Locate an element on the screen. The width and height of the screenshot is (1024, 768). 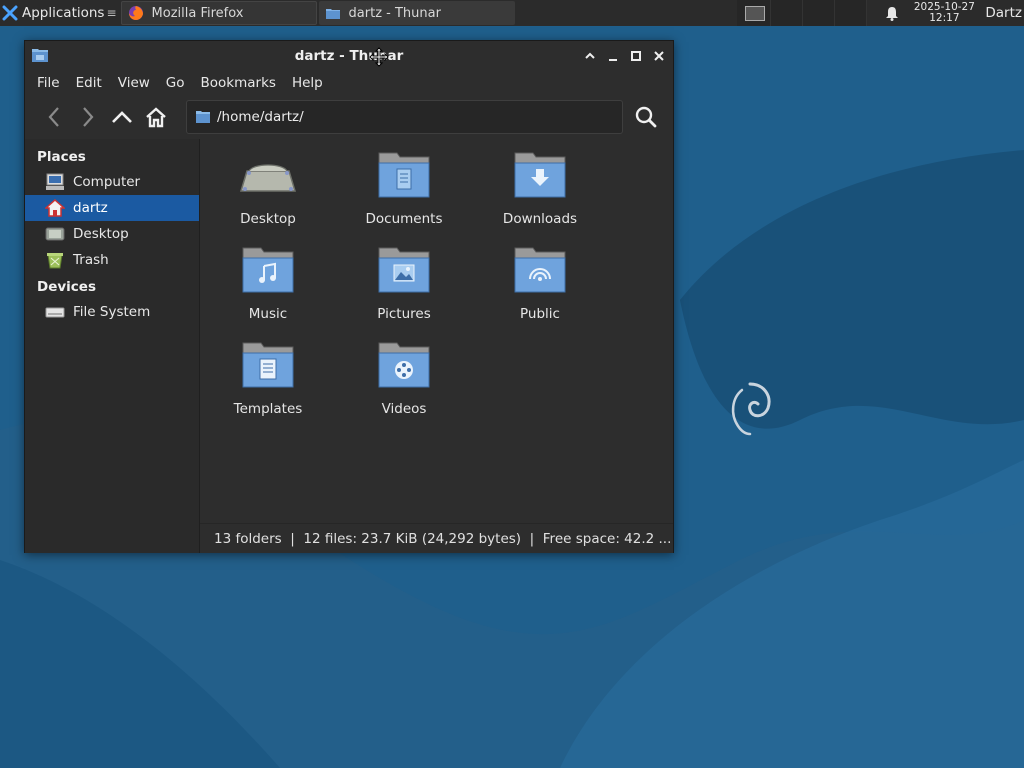
file-label: Downloads is located at coordinates (540, 219).